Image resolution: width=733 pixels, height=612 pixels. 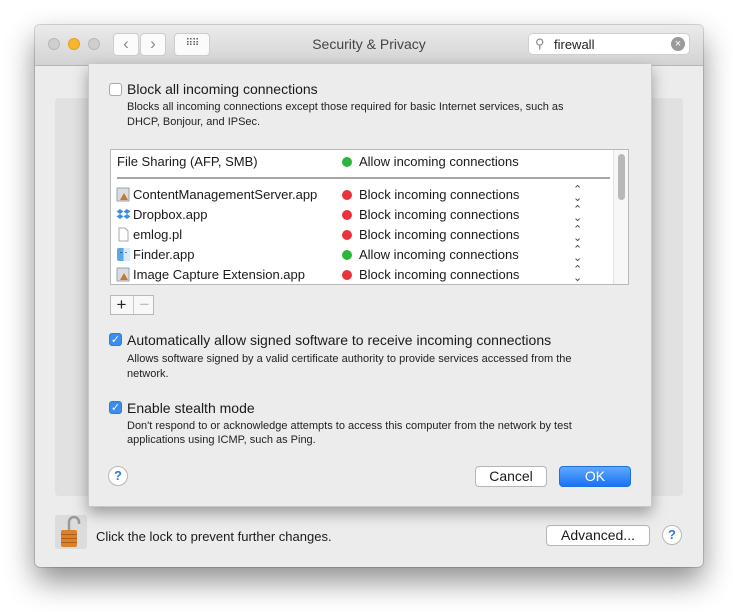 What do you see at coordinates (123, 254) in the screenshot?
I see `finder-icon` at bounding box center [123, 254].